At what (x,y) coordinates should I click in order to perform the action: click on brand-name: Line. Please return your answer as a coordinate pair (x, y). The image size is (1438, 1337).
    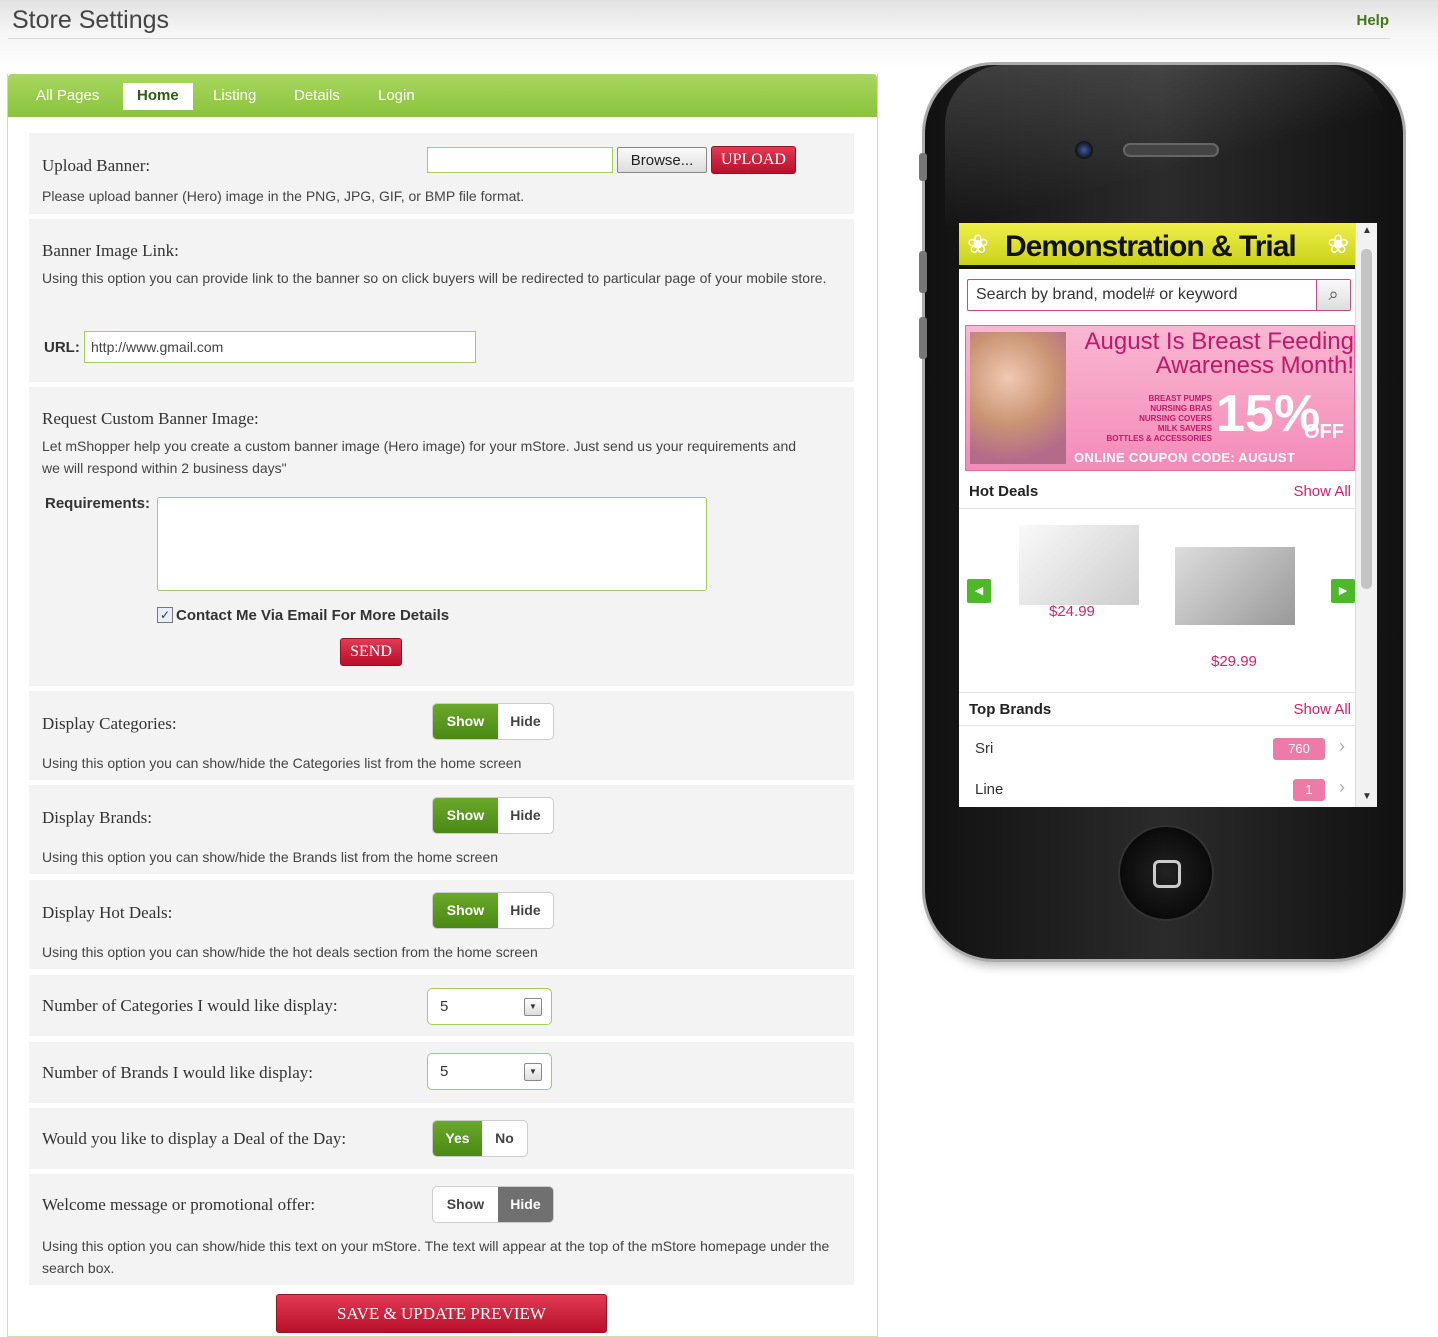
    Looking at the image, I should click on (989, 789).